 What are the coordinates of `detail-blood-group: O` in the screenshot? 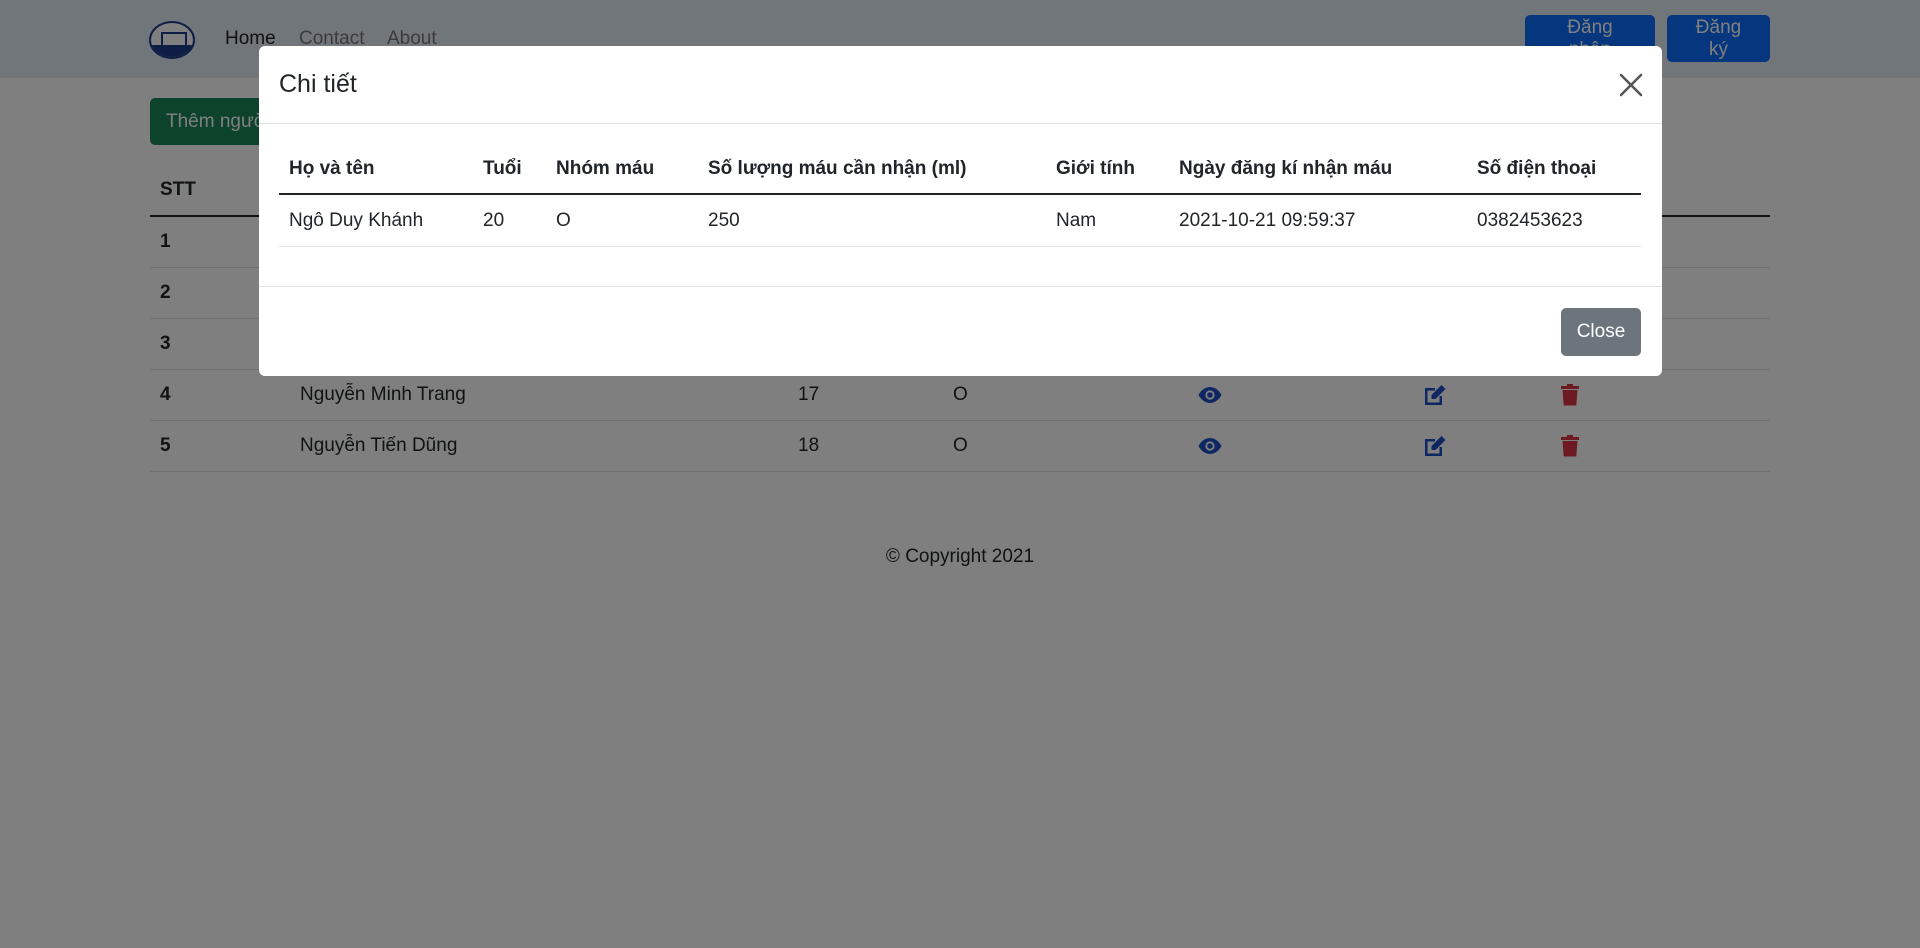 It's located at (622, 220).